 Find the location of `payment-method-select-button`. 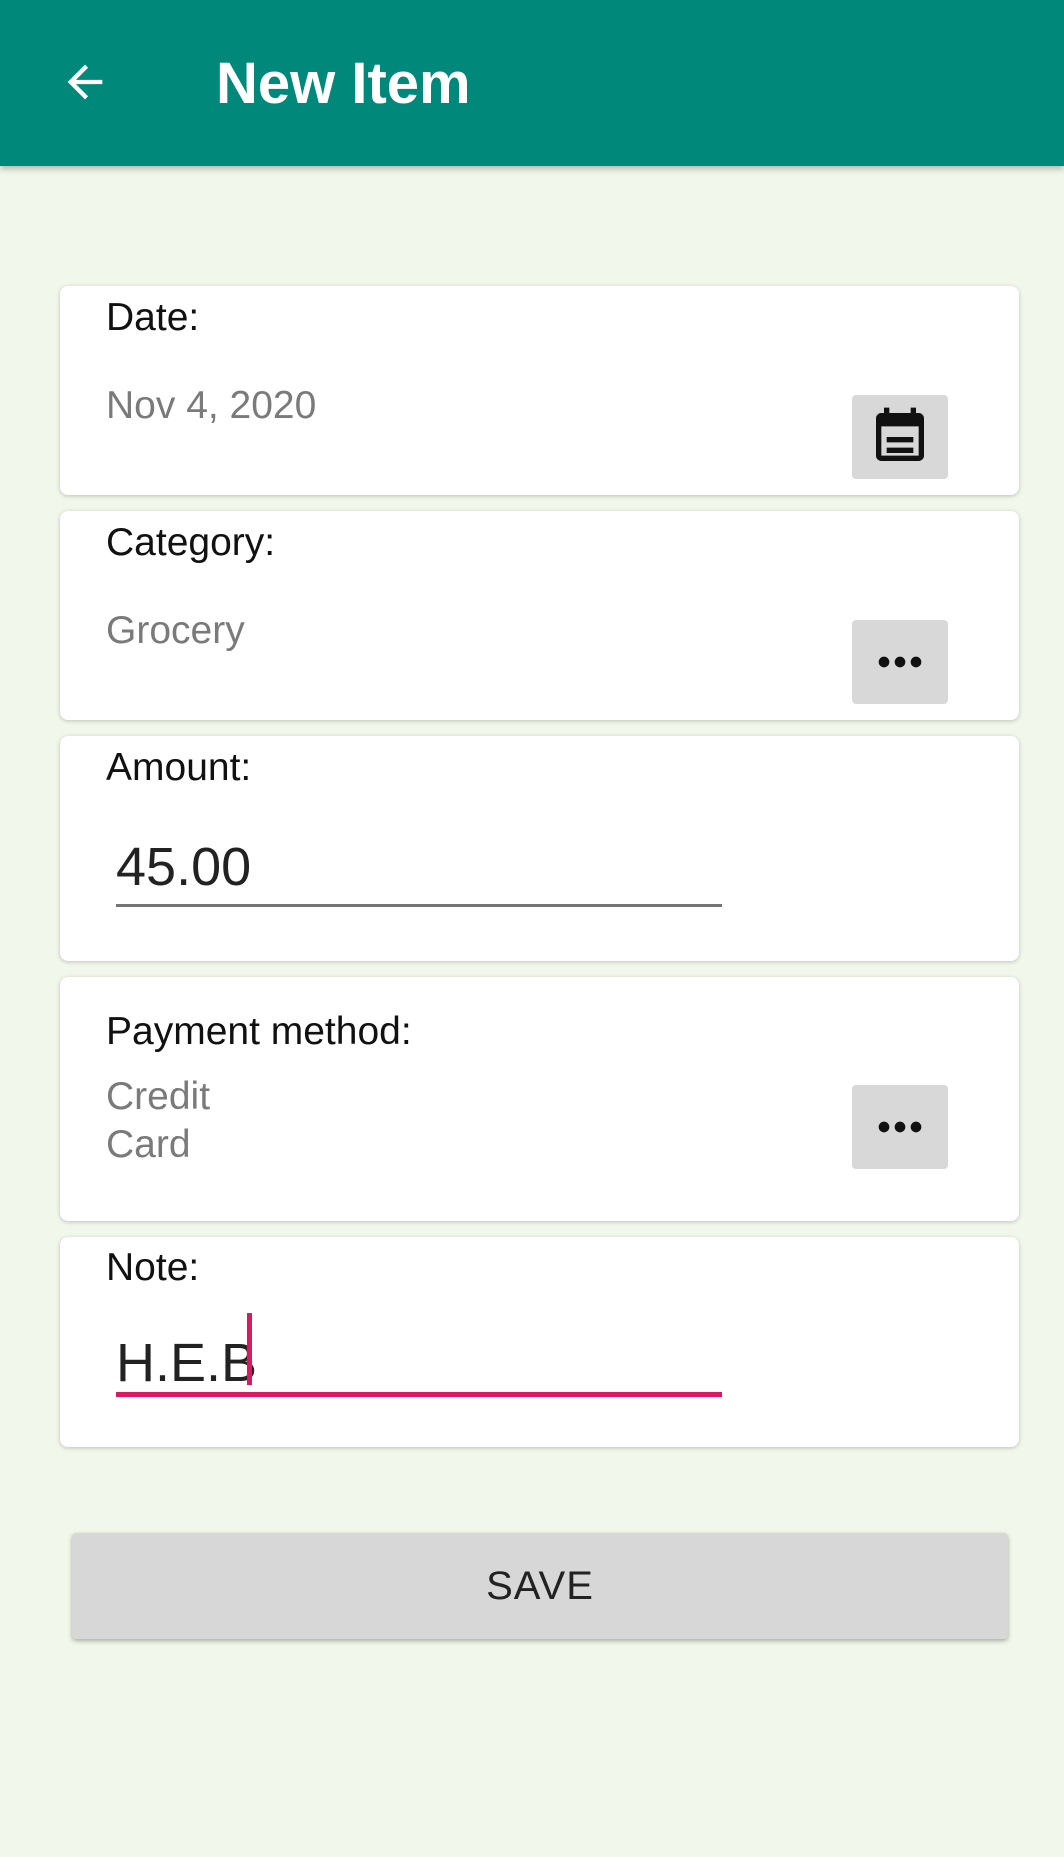

payment-method-select-button is located at coordinates (900, 1127).